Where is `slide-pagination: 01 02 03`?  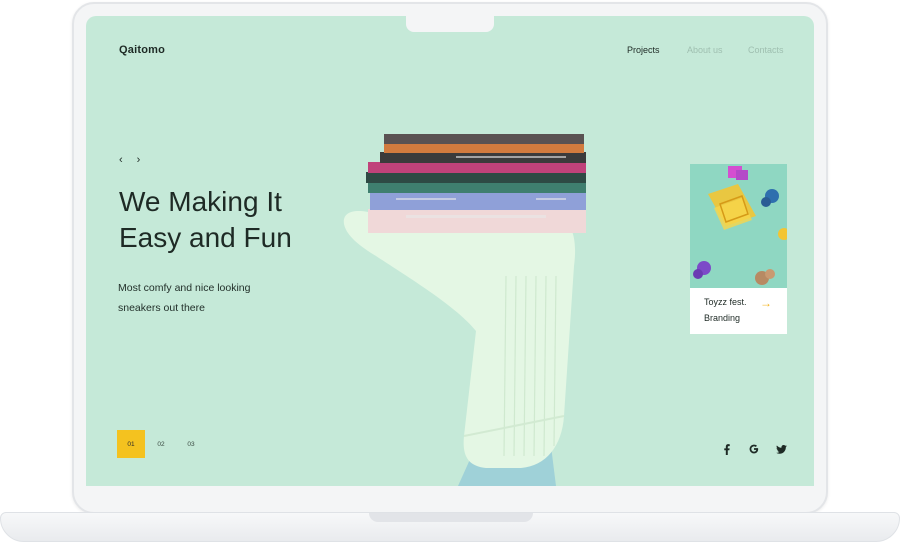 slide-pagination: 01 02 03 is located at coordinates (162, 444).